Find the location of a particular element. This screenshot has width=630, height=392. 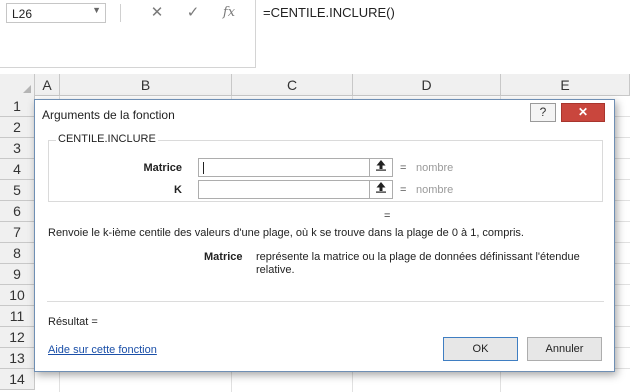

result-label: Résultat = is located at coordinates (73, 322).